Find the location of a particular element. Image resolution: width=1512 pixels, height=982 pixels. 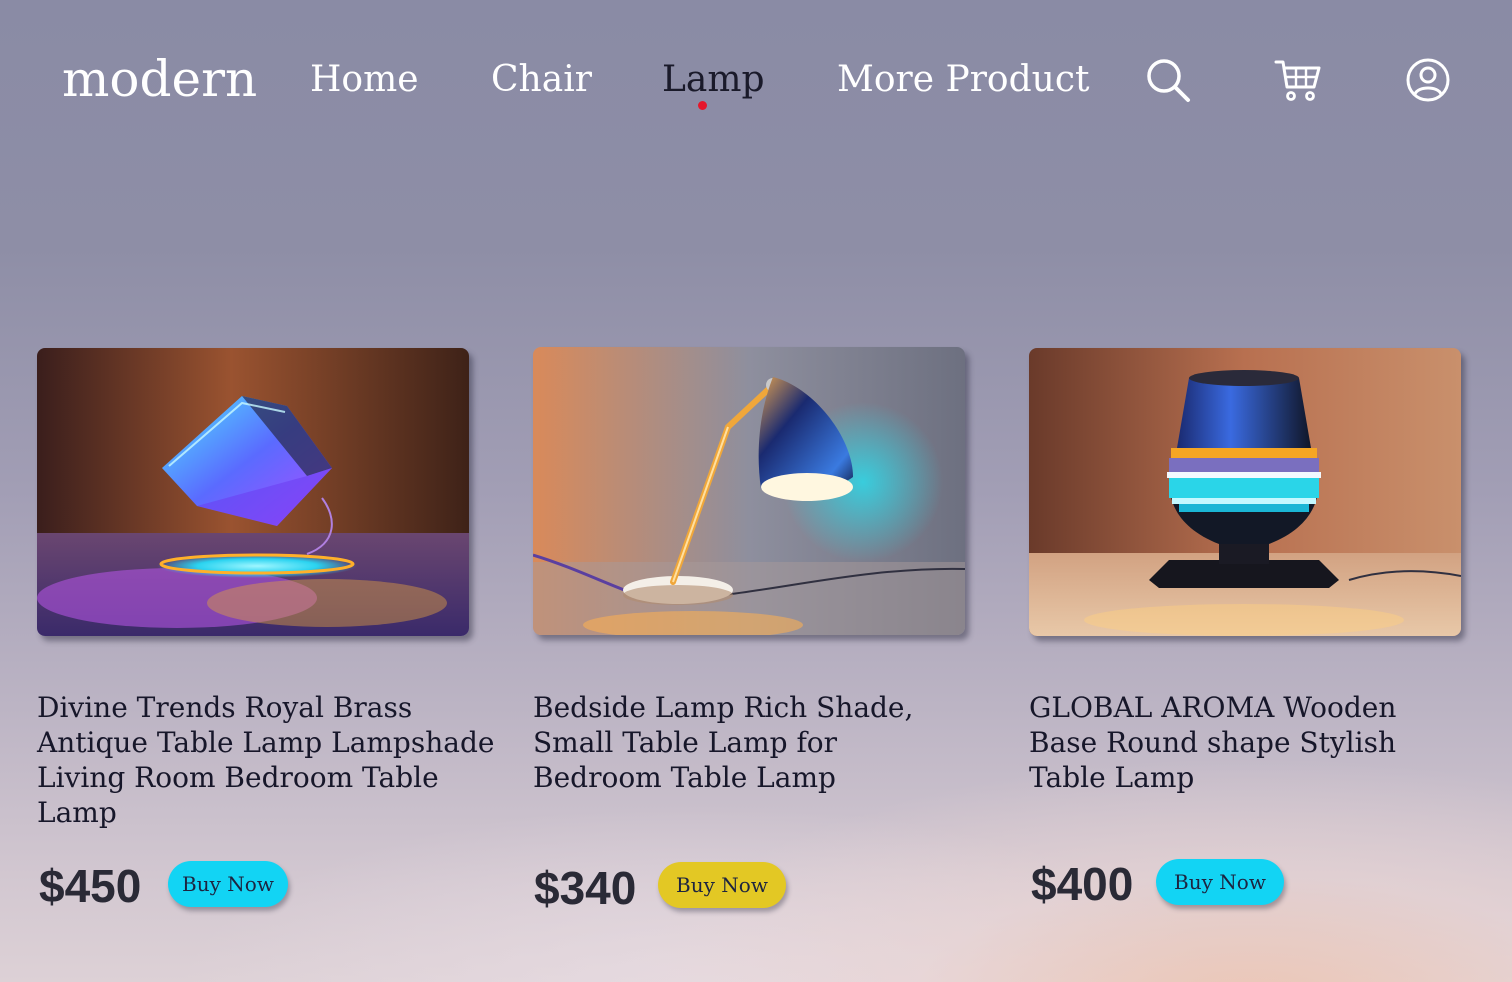

product-price-3: $400 is located at coordinates (1082, 884).